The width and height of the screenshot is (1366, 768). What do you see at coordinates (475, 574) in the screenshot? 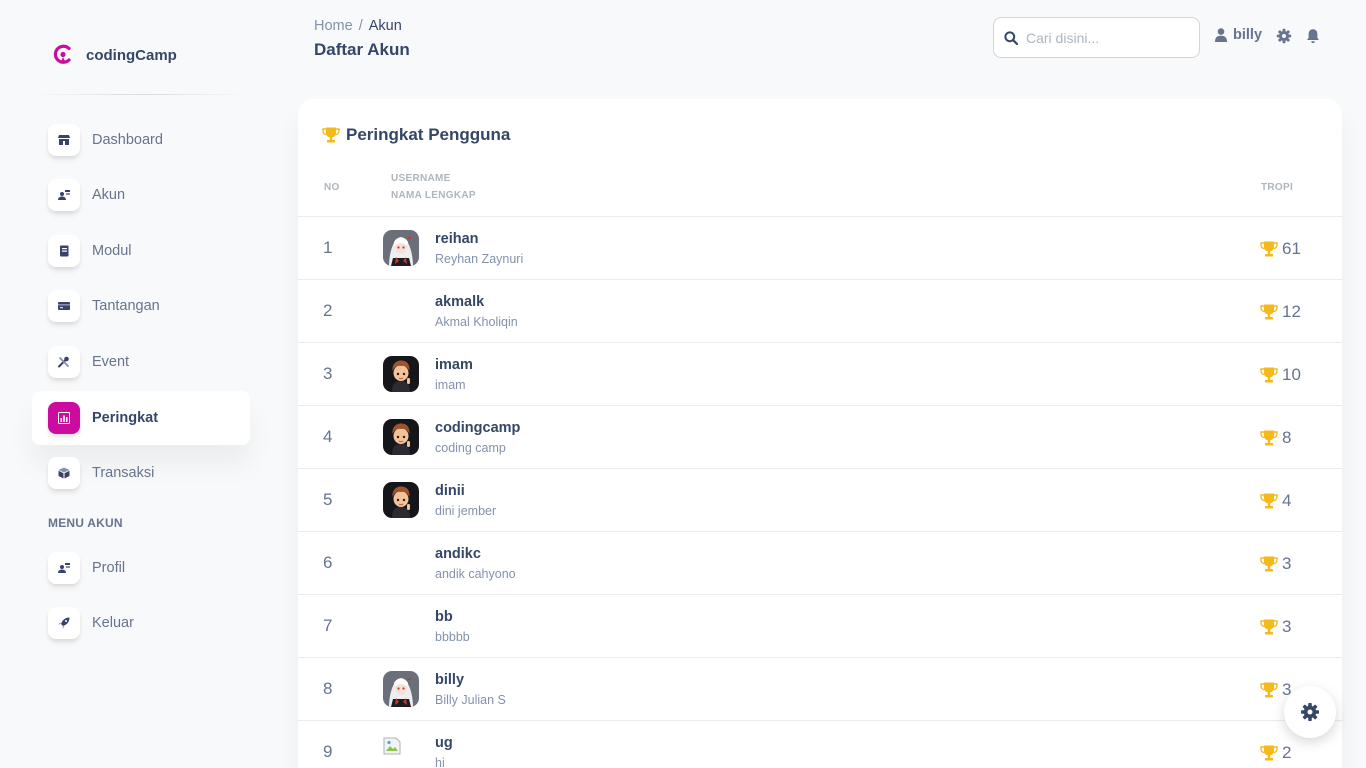
I see `full-name: andik cahyono` at bounding box center [475, 574].